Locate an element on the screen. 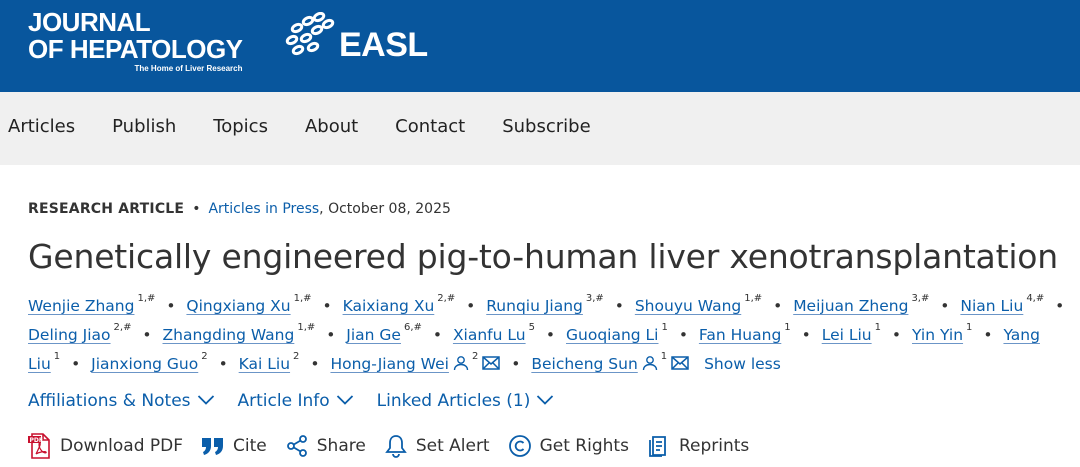 Image resolution: width=1080 pixels, height=467 pixels. action-set-alert-button: Set Alert is located at coordinates (437, 446).